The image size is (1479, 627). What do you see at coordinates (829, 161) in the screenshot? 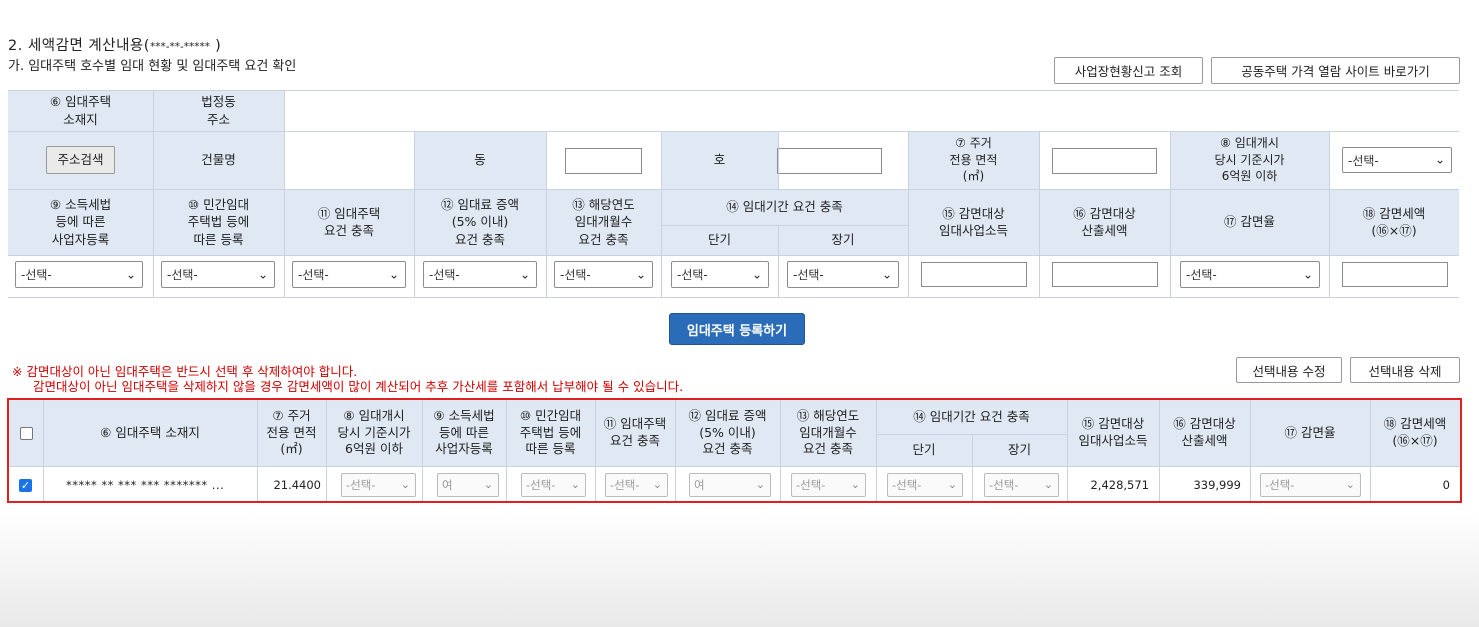
I see `ho-input` at bounding box center [829, 161].